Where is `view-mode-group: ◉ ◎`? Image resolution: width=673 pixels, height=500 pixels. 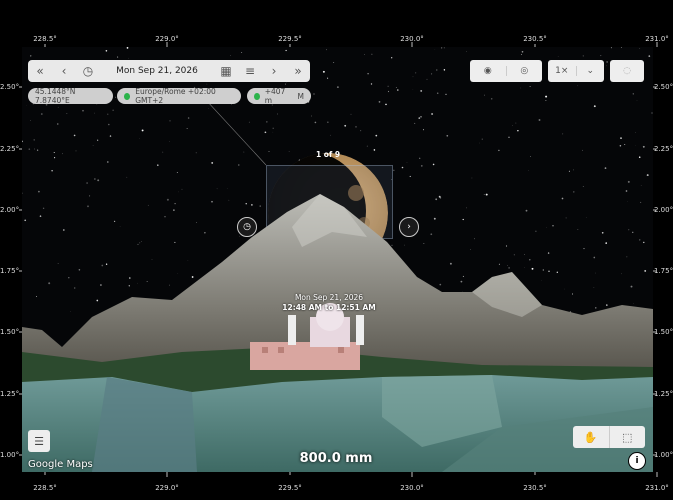
view-mode-group: ◉ ◎ is located at coordinates (506, 71).